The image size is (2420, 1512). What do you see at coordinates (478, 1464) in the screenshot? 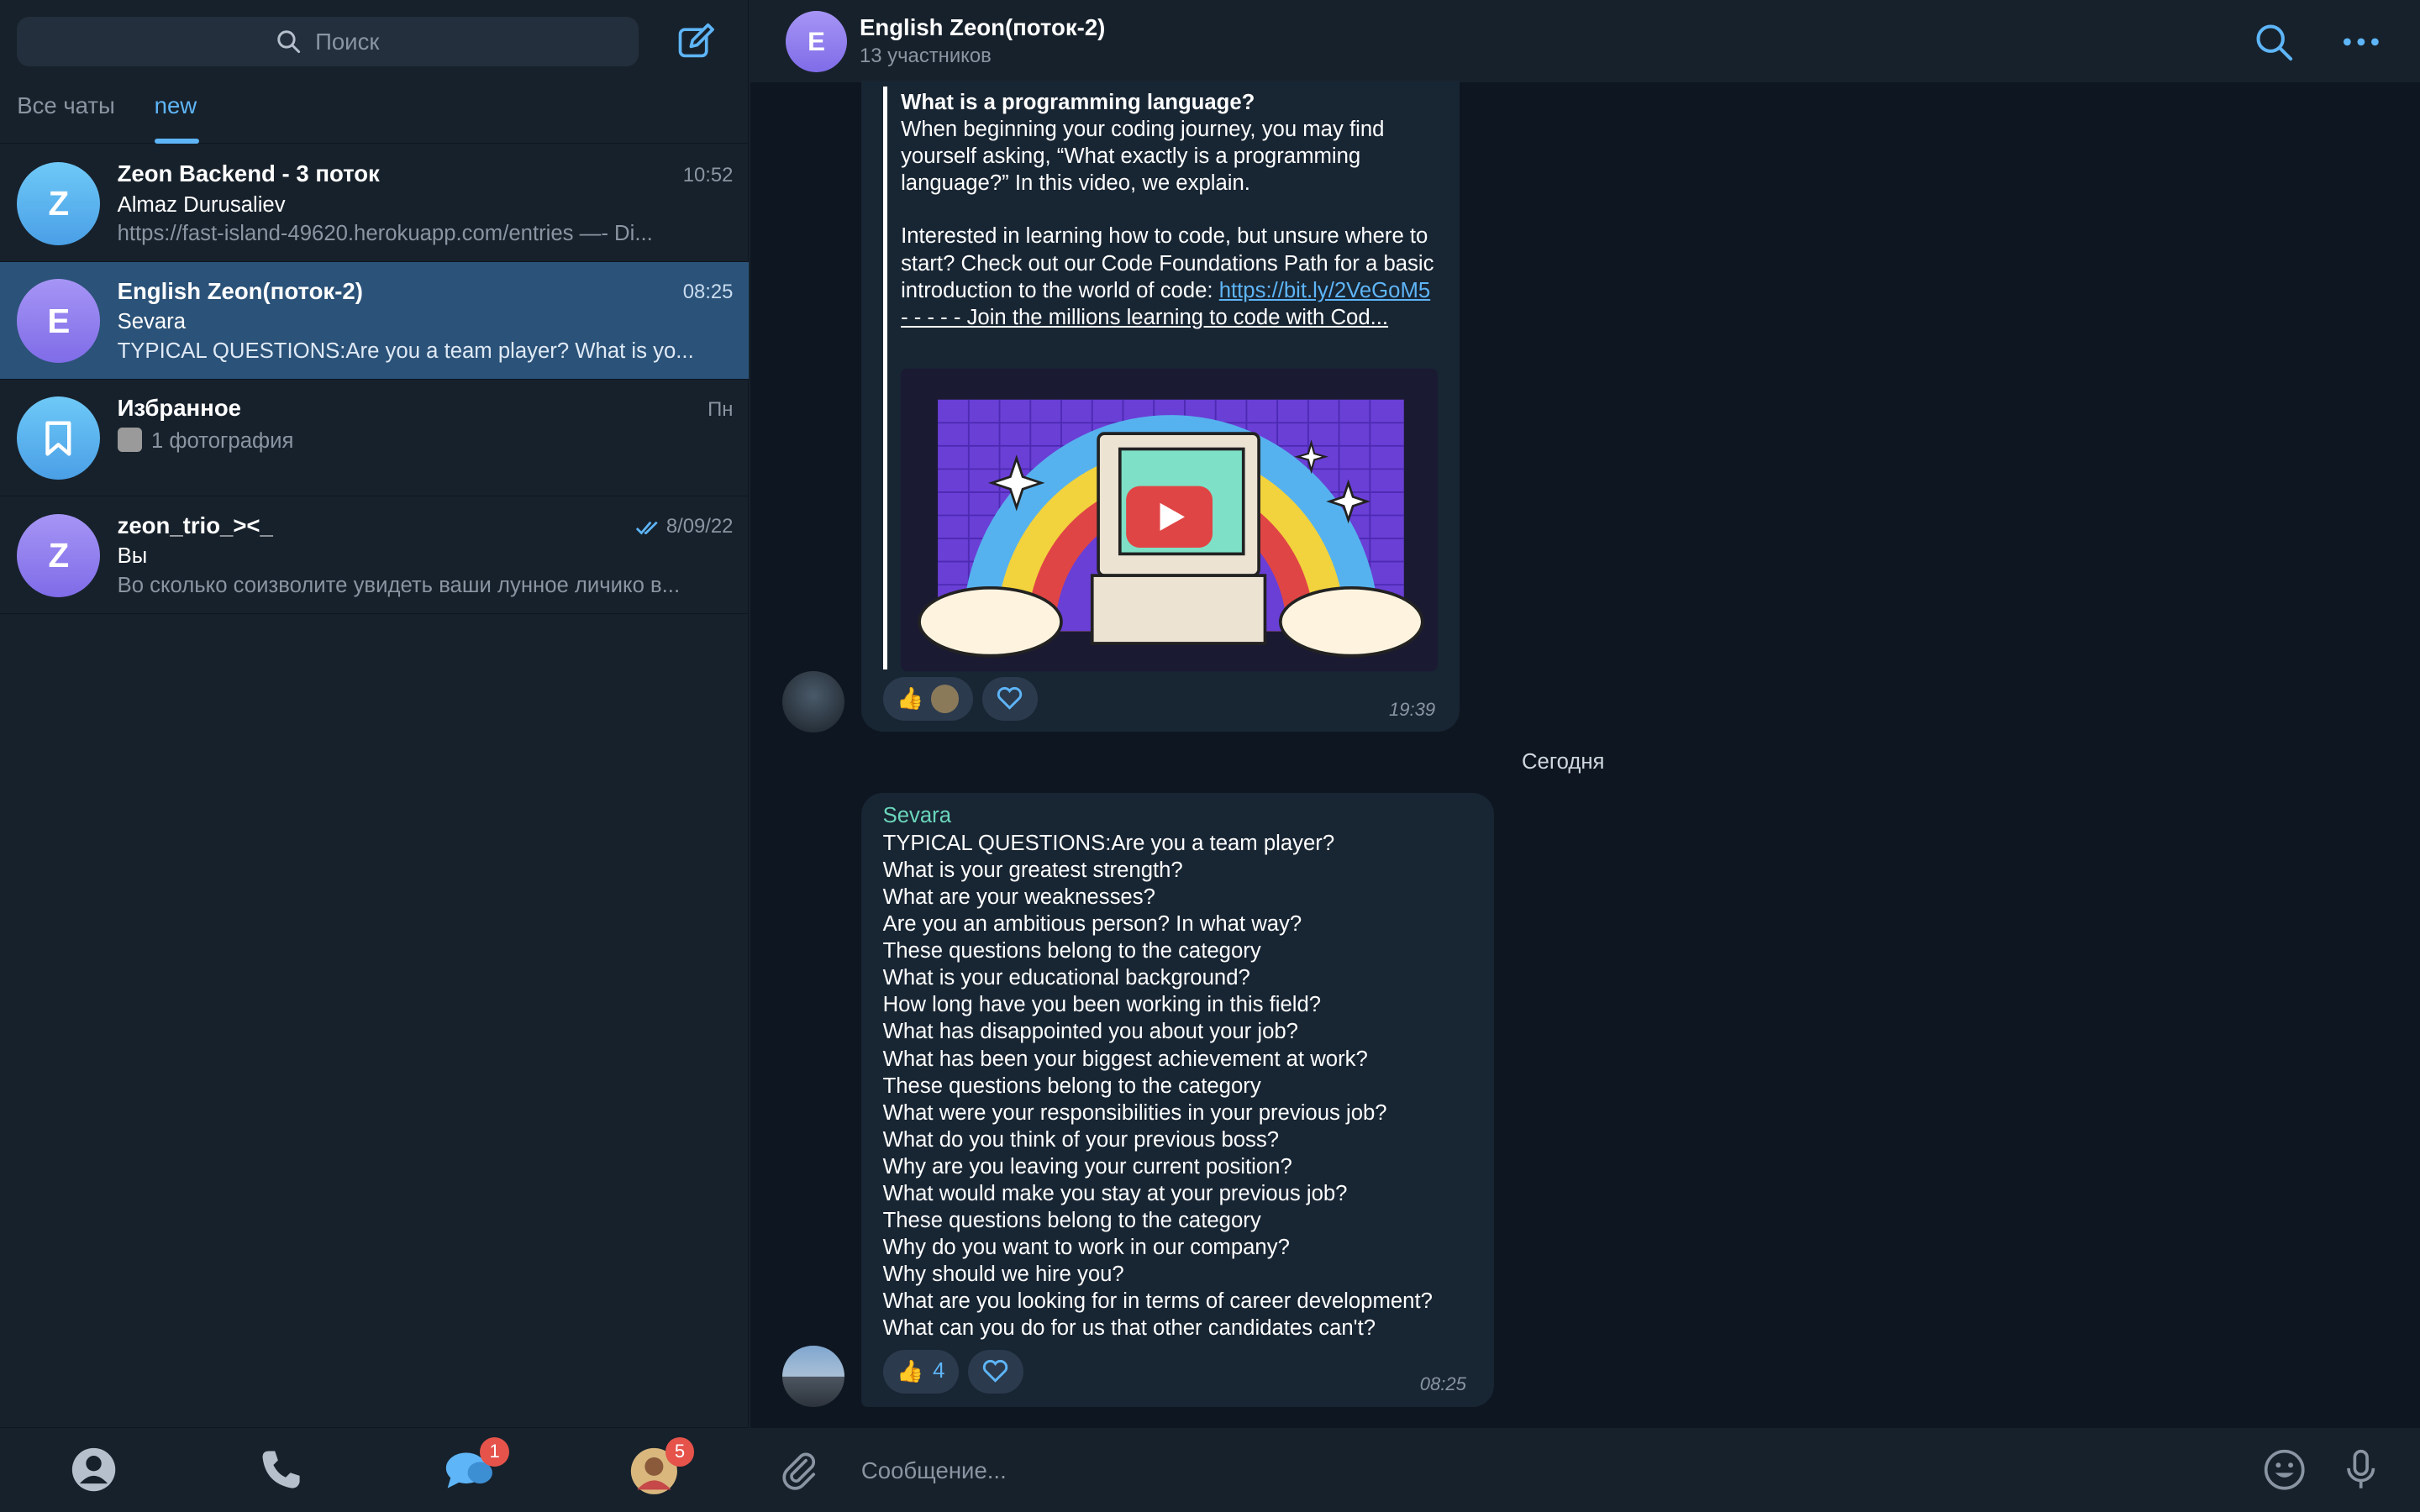
I see `chats-tab: 1` at bounding box center [478, 1464].